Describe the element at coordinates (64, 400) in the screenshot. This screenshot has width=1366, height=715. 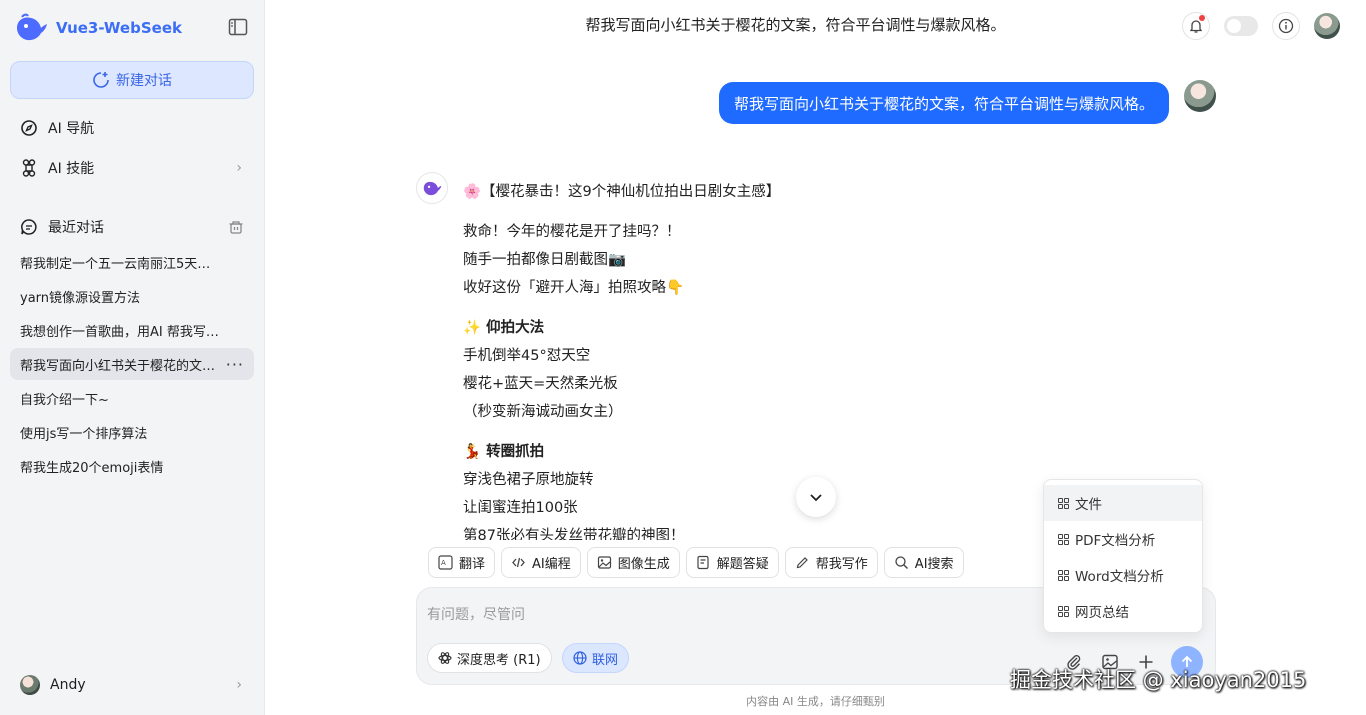
I see `history-title: 自我介绍一下~` at that location.